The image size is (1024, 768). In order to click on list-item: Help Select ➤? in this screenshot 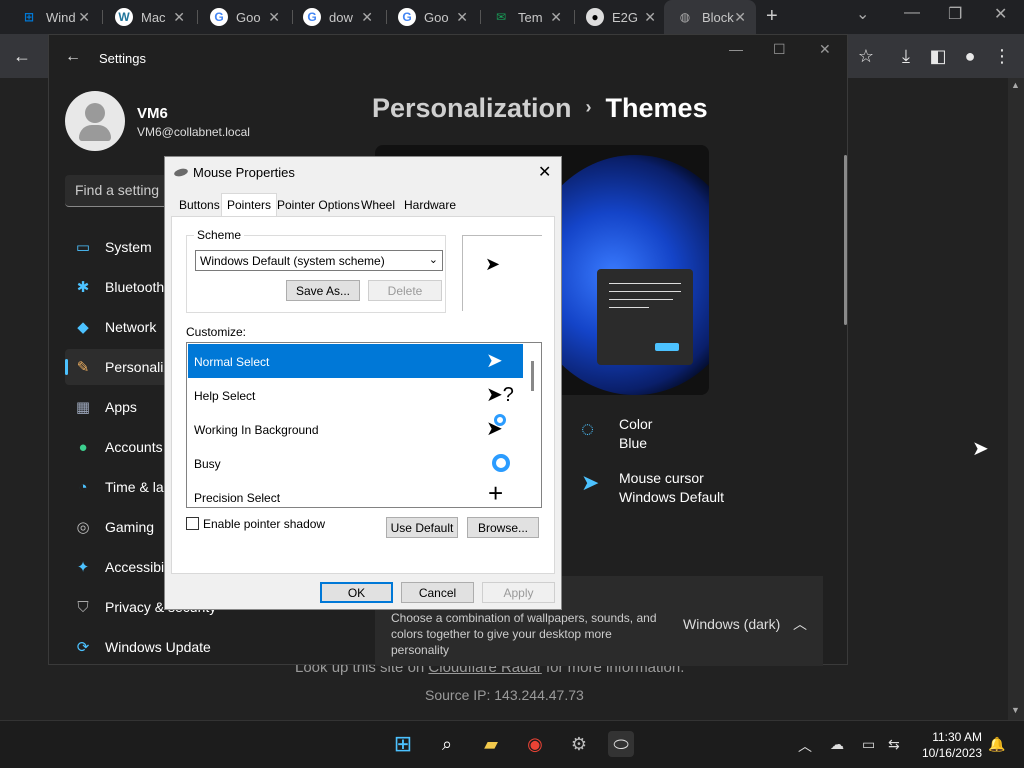, I will do `click(355, 395)`.